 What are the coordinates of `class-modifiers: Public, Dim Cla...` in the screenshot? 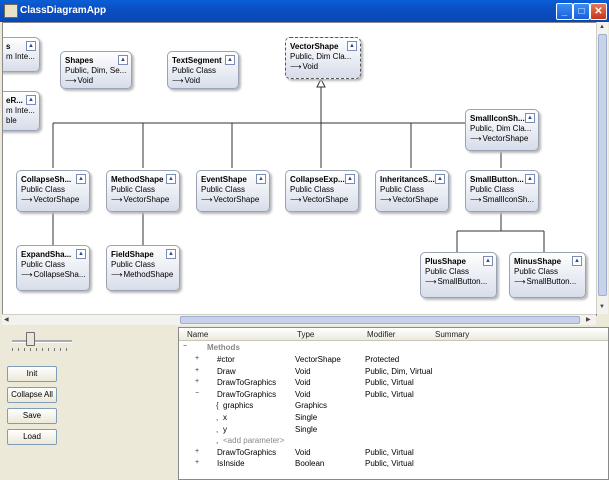 It's located at (501, 128).